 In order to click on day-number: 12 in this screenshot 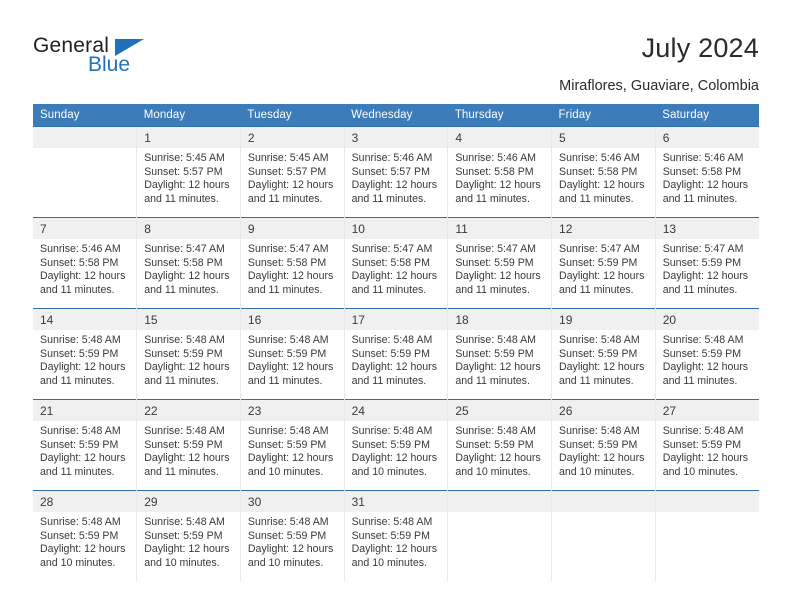, I will do `click(603, 228)`.